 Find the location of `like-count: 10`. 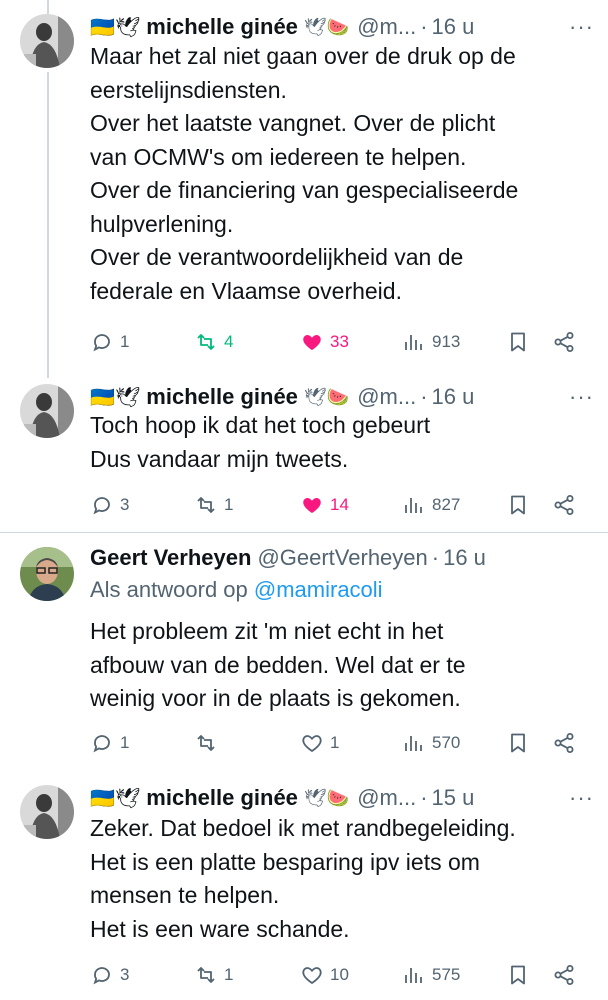

like-count: 10 is located at coordinates (339, 974).